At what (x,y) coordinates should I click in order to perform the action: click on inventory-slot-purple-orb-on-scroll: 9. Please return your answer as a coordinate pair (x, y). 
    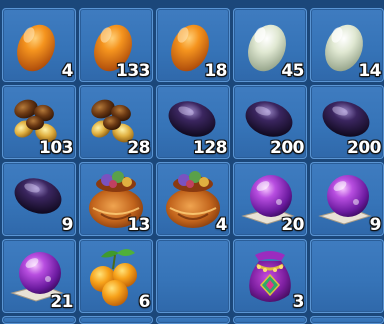
    Looking at the image, I should click on (347, 199).